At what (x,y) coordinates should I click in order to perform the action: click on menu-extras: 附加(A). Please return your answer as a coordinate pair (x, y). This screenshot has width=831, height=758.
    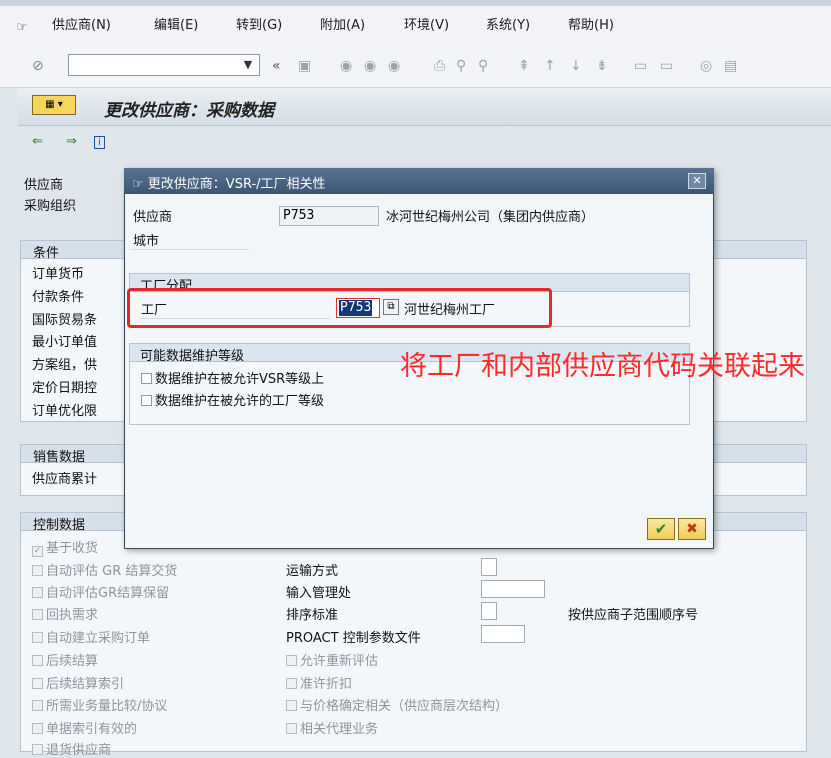
    Looking at the image, I should click on (342, 23).